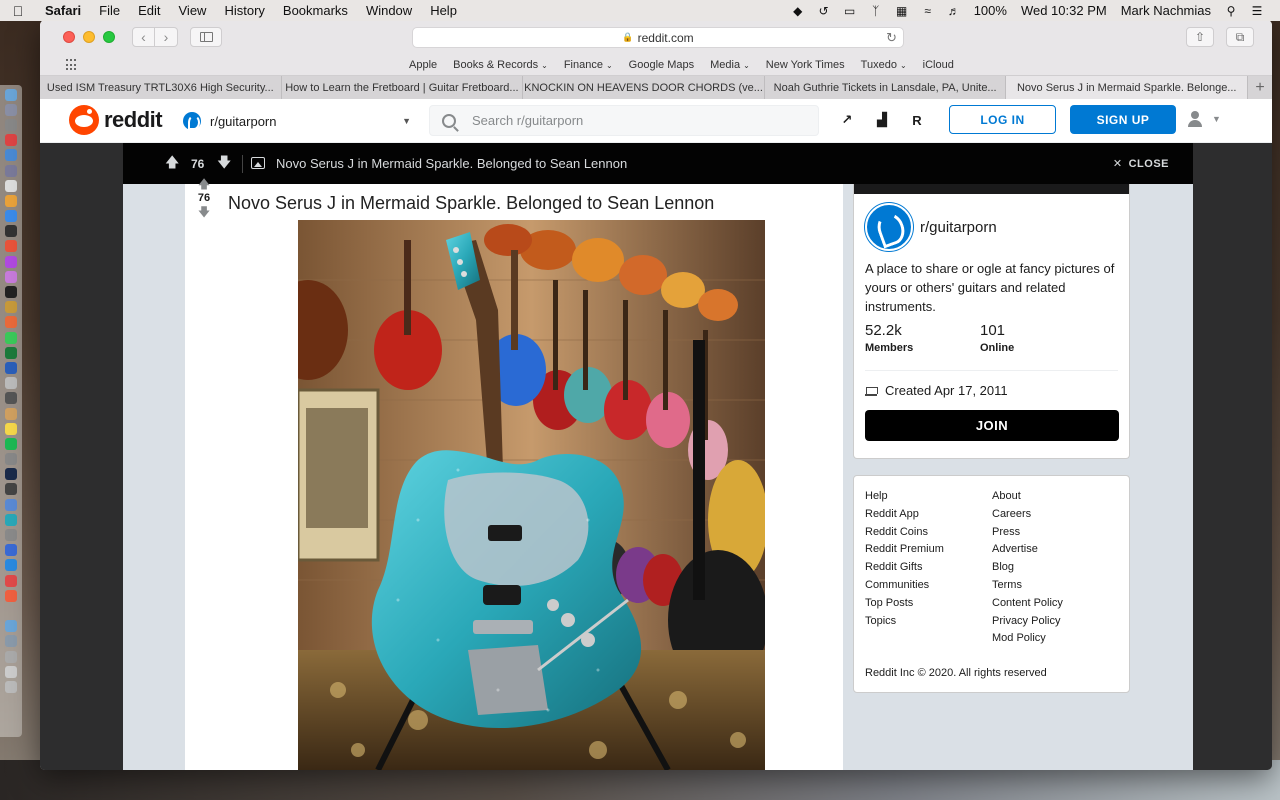 Image resolution: width=1280 pixels, height=800 pixels. What do you see at coordinates (11, 185) in the screenshot?
I see `app-icon-white` at bounding box center [11, 185].